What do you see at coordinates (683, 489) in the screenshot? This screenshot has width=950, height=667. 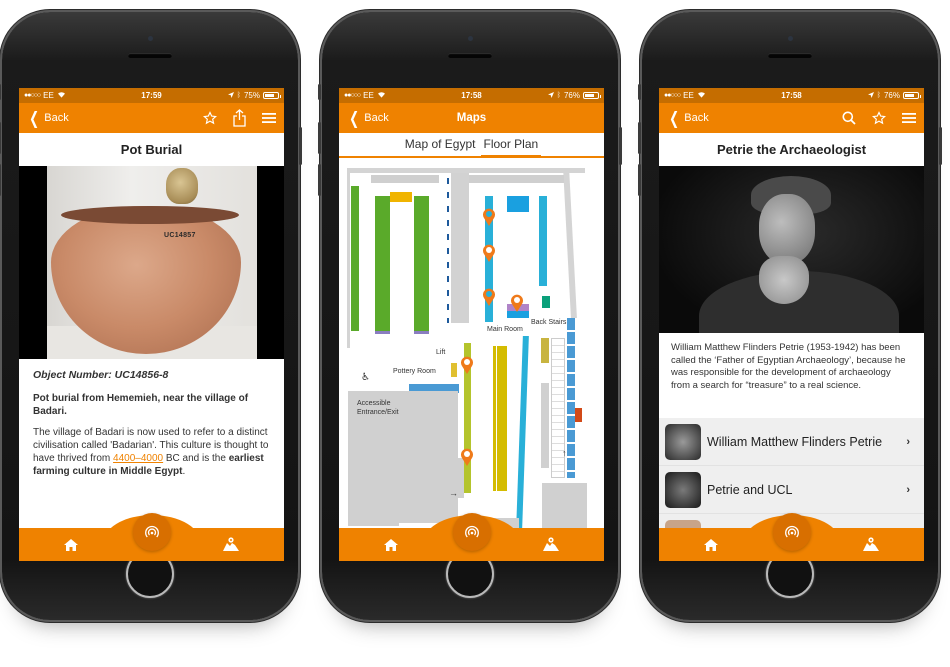 I see `list-thumbnail` at bounding box center [683, 489].